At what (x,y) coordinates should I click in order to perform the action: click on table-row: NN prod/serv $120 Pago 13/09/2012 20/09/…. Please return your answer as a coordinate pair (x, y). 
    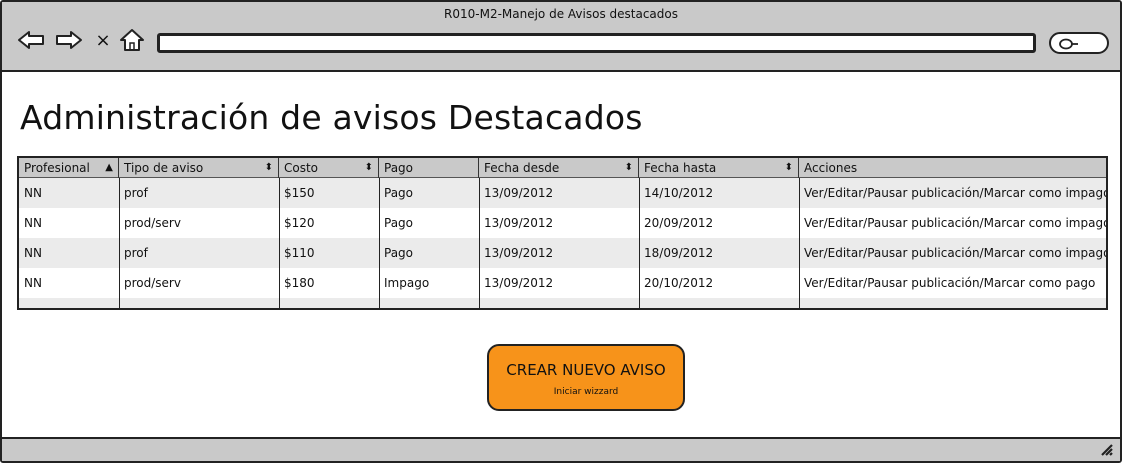
    Looking at the image, I should click on (562, 223).